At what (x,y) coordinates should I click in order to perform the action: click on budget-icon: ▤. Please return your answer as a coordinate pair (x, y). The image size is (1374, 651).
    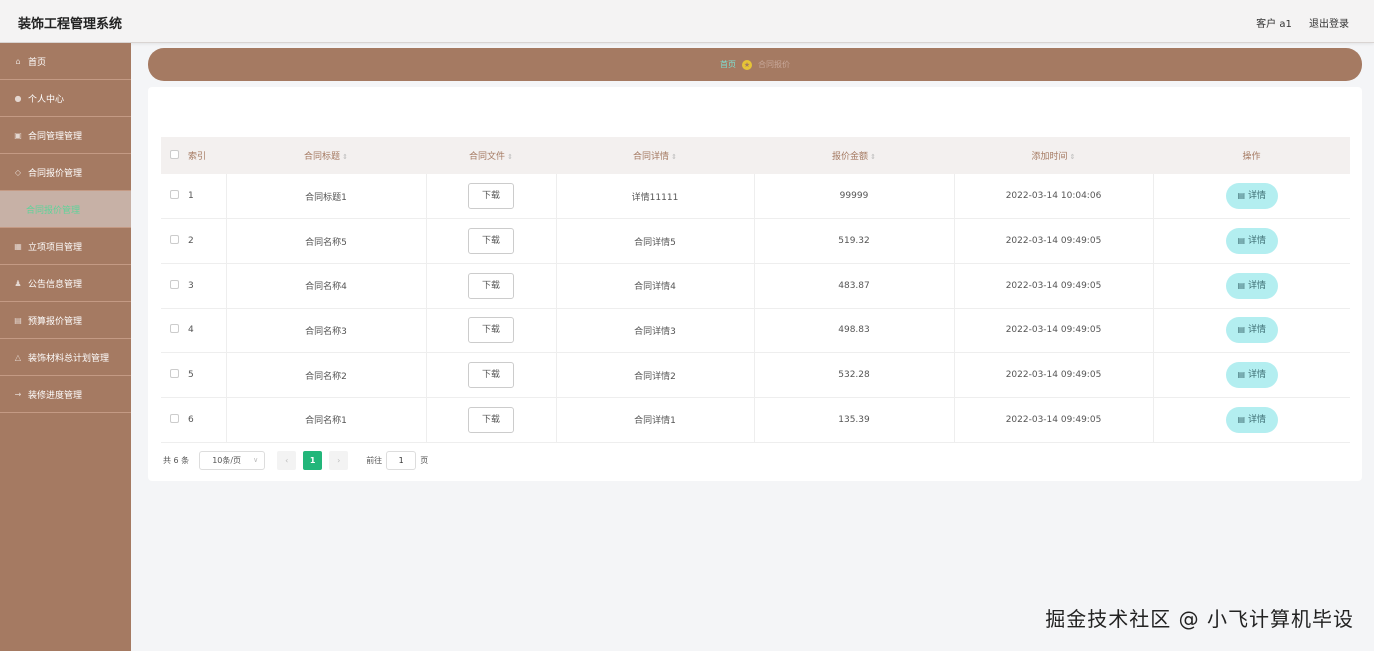
    Looking at the image, I should click on (18, 320).